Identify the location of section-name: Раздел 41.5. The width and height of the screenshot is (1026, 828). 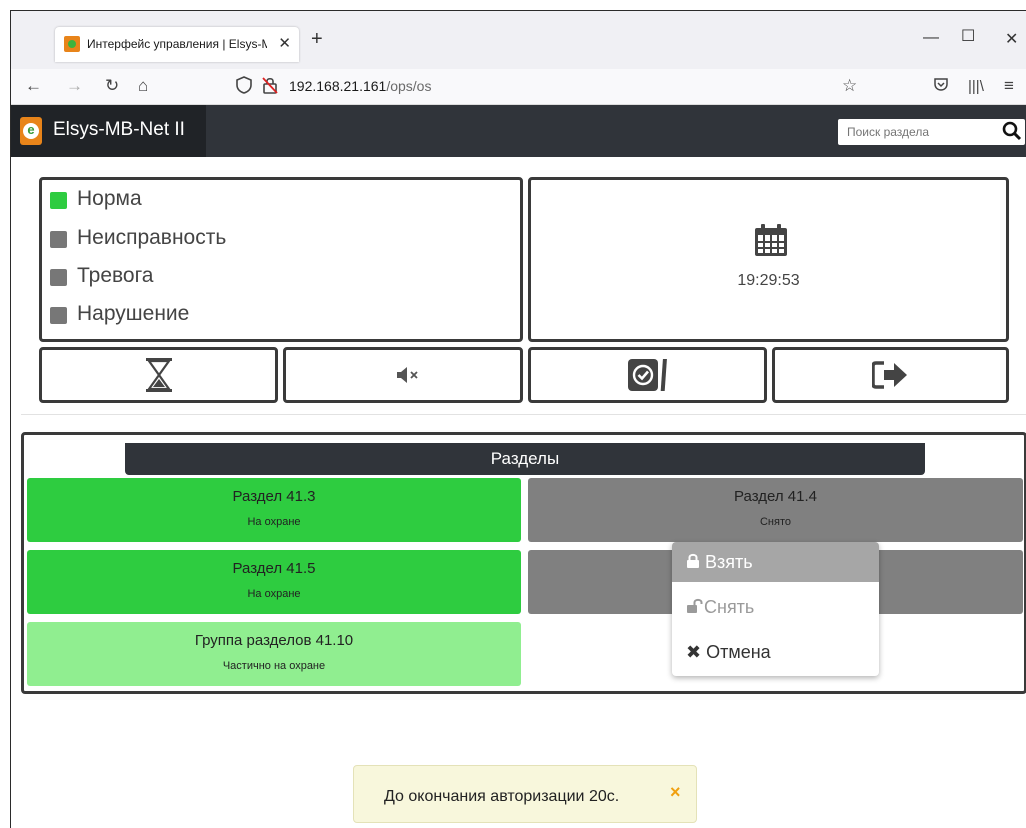
(274, 568).